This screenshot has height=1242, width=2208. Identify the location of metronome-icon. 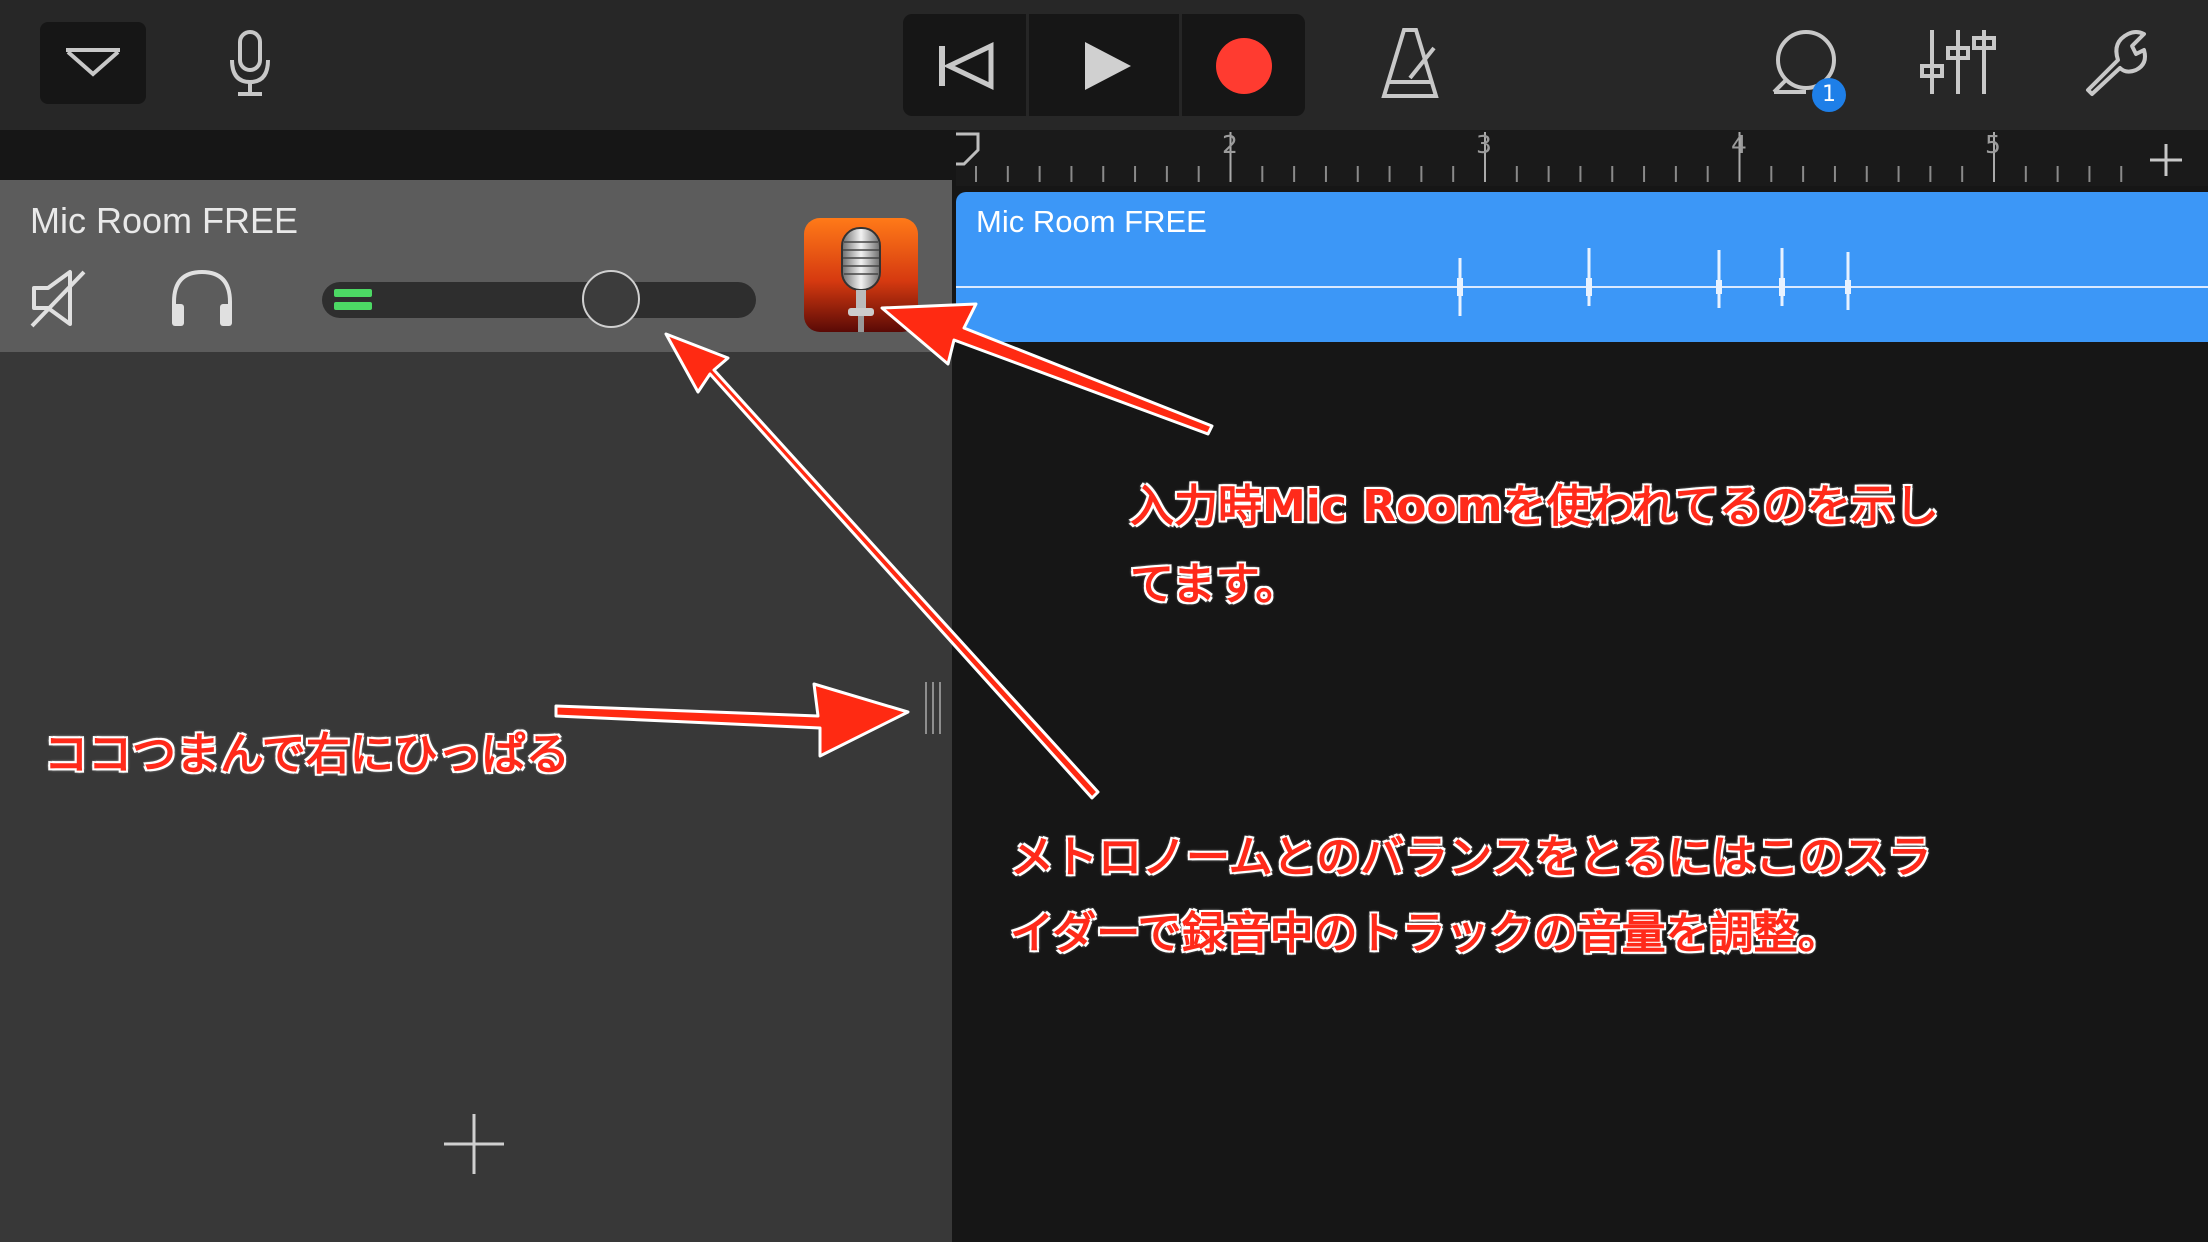
(1410, 63).